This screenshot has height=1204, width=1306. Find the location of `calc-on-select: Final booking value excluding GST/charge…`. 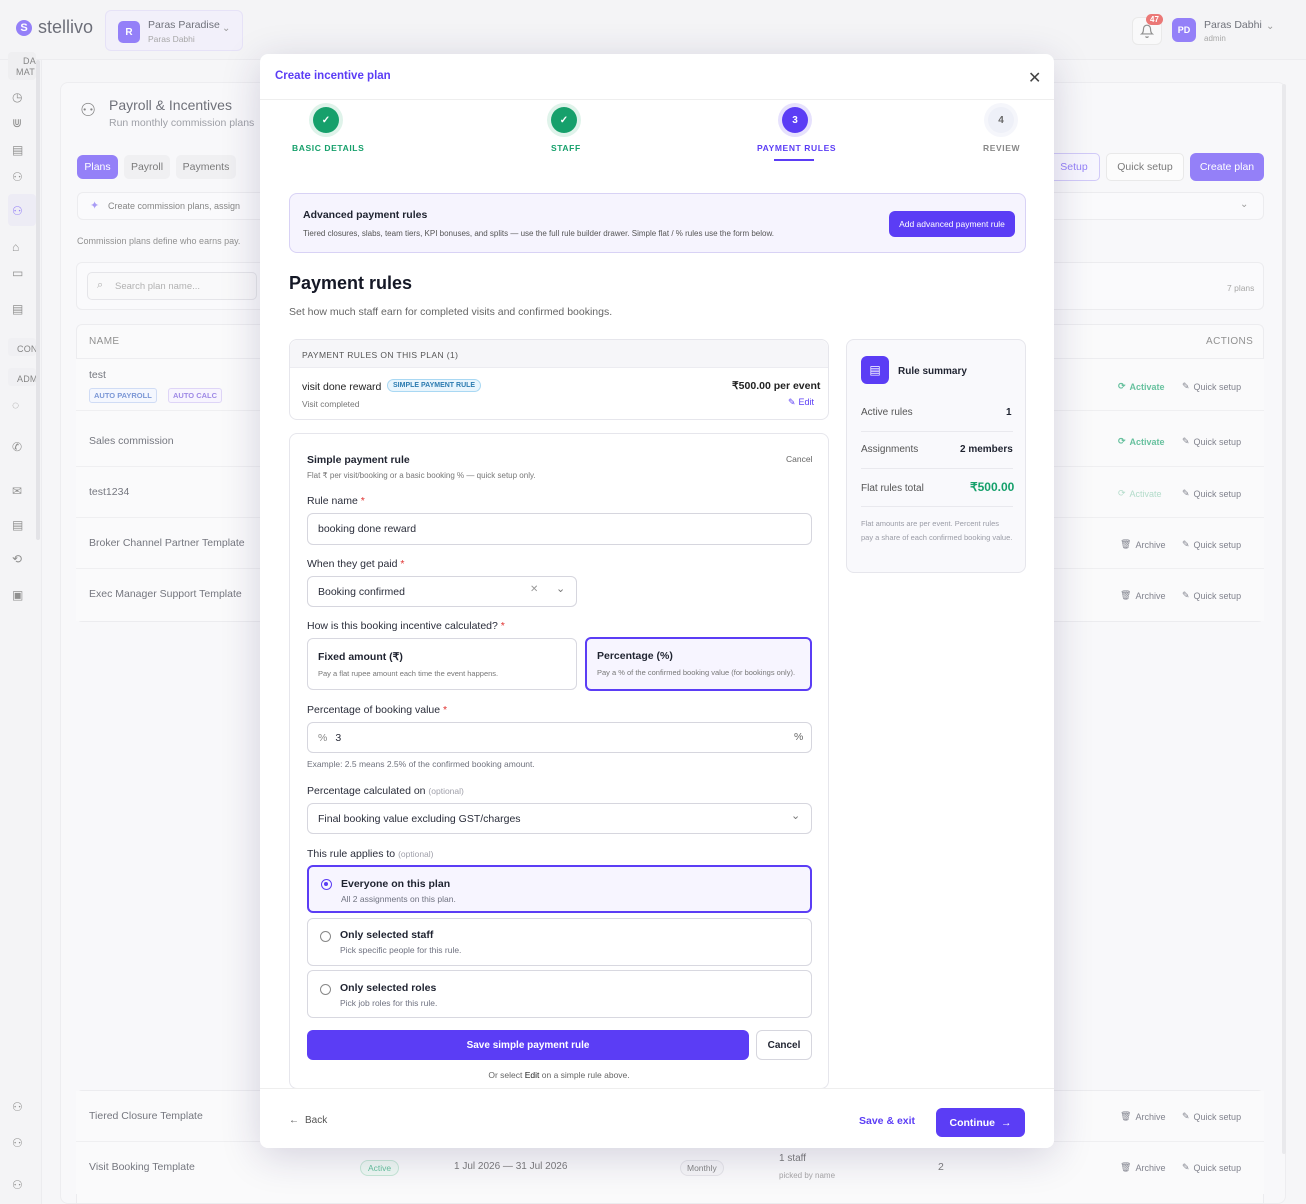

calc-on-select: Final booking value excluding GST/charge… is located at coordinates (559, 818).